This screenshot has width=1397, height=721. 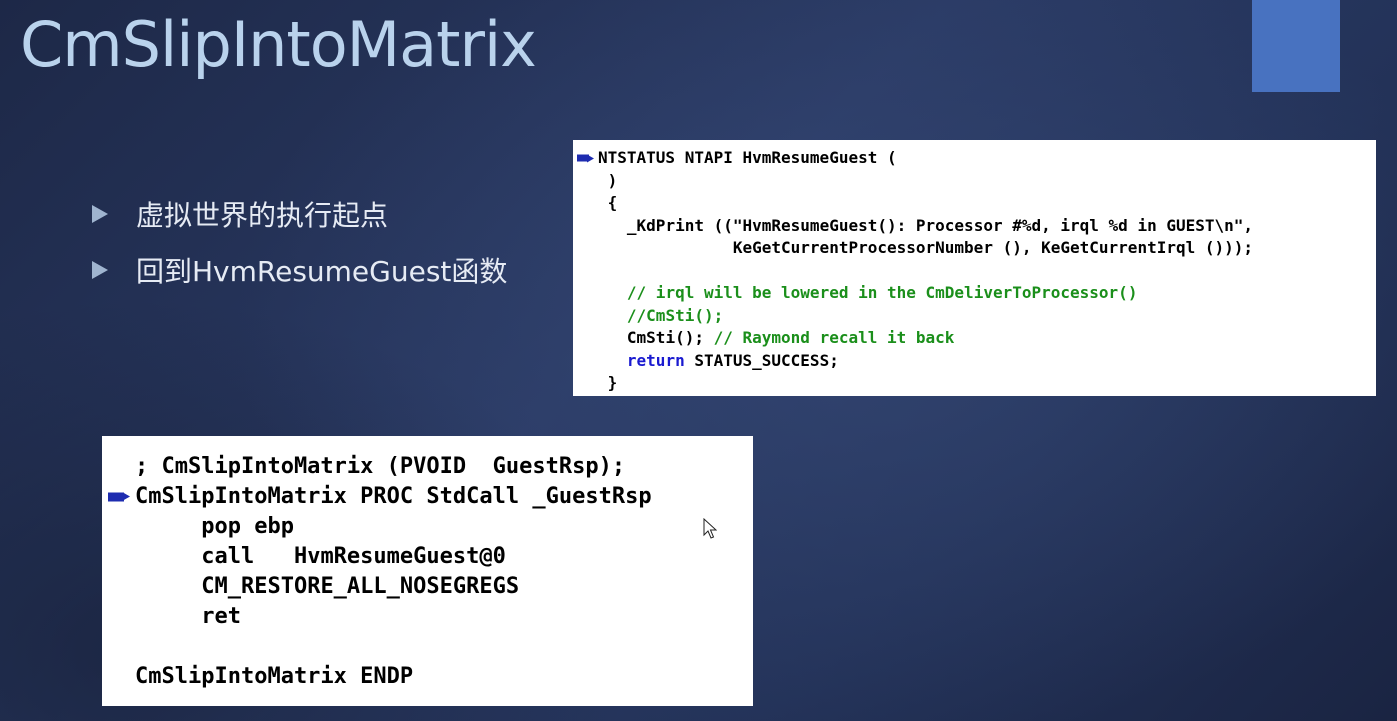 I want to click on code-token-comment: //CmSti();, so click(x=675, y=315).